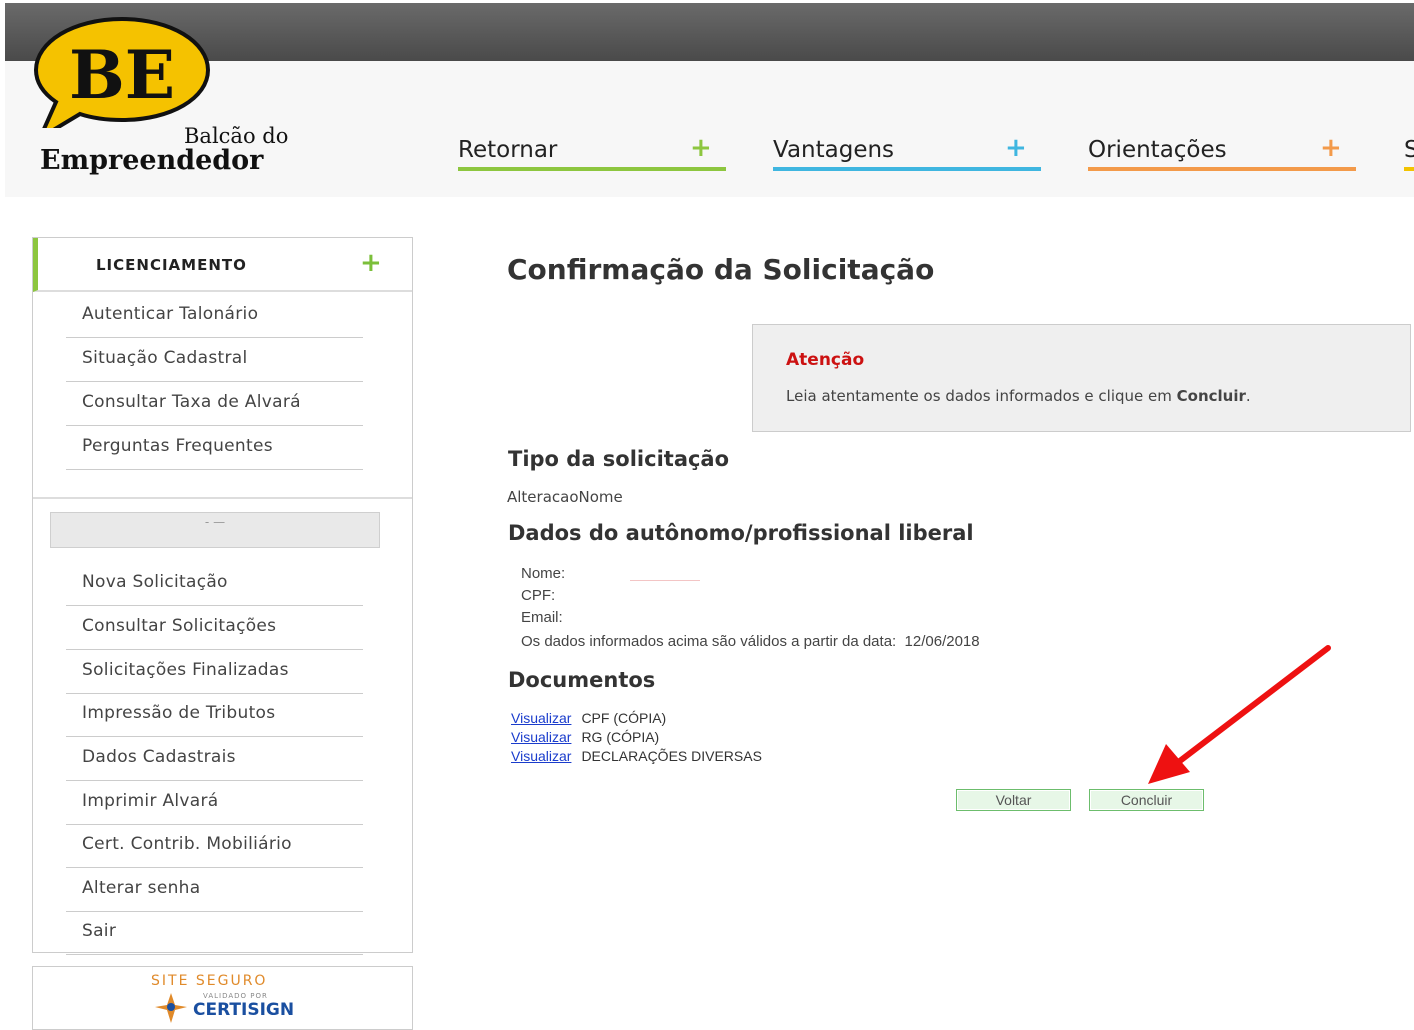 This screenshot has width=1414, height=1030. I want to click on sidebar-item-alterar-senha: Alterar senha, so click(214, 890).